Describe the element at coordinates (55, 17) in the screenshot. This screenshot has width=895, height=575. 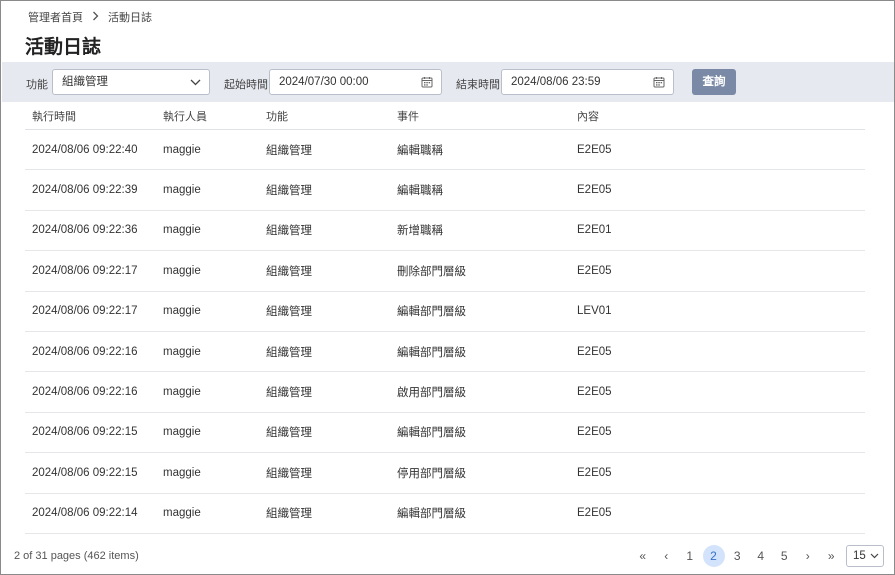
I see `breadcrumb-home: 管理者首頁` at that location.